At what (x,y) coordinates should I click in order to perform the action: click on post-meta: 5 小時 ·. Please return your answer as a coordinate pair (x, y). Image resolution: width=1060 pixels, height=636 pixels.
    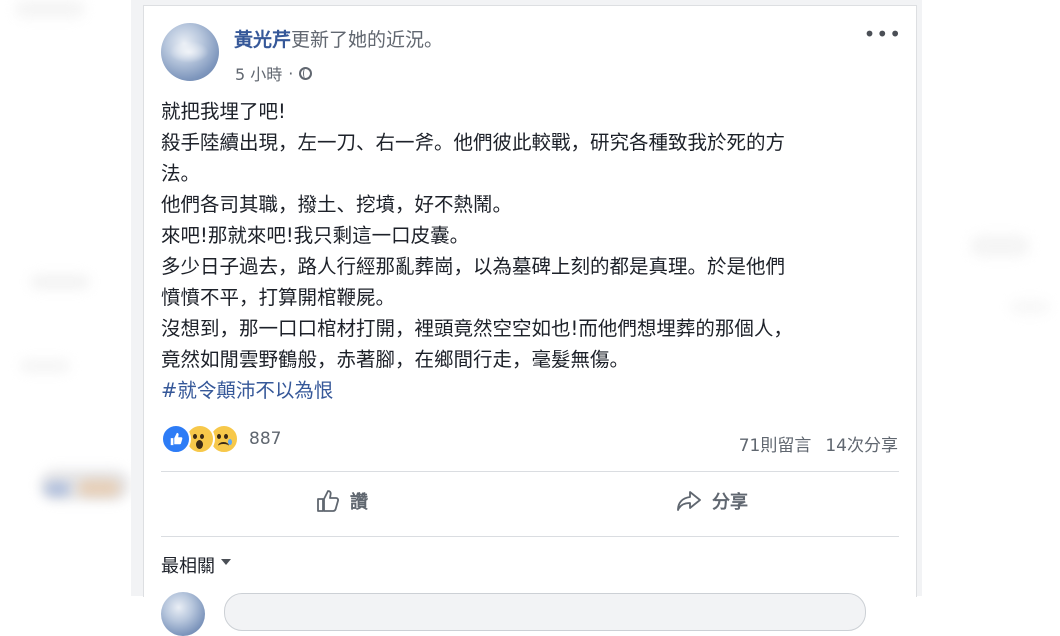
    Looking at the image, I should click on (274, 73).